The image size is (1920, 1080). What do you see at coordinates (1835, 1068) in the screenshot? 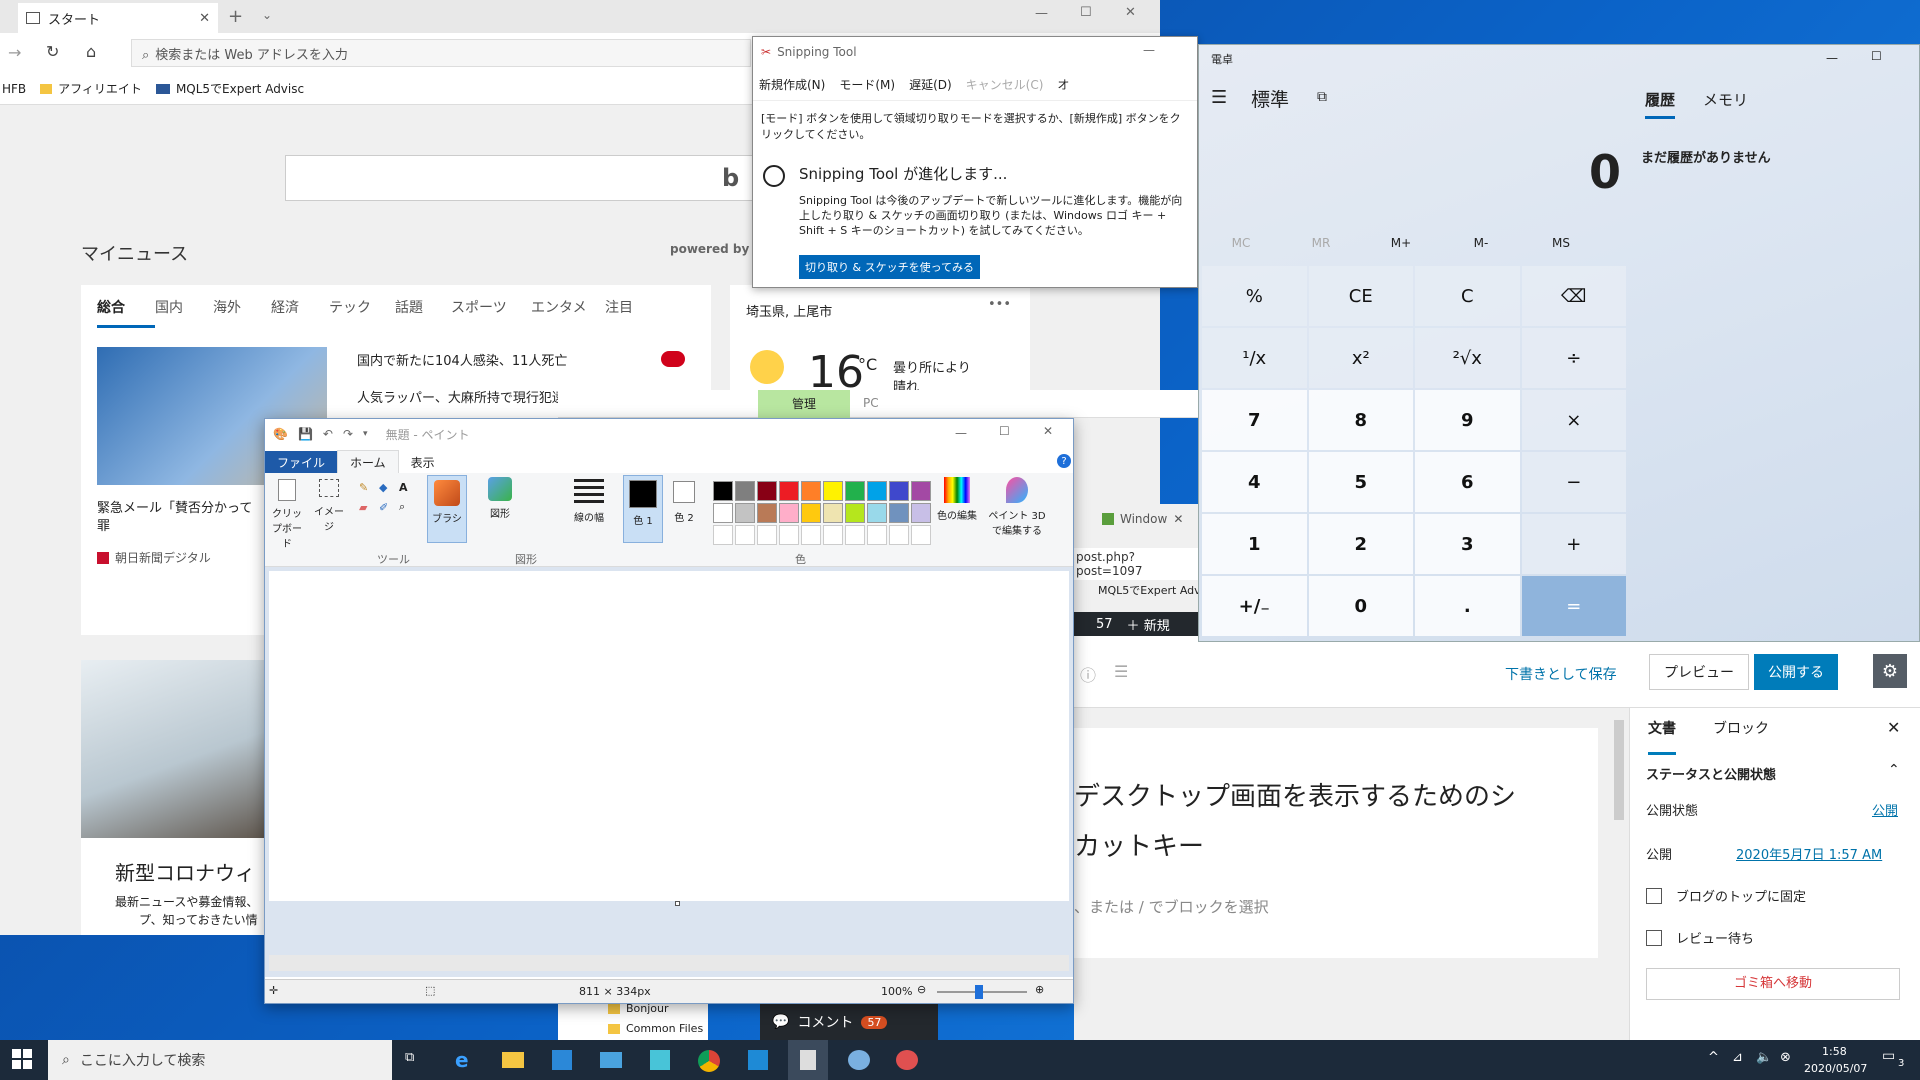
I see `clock-date: 2020/05/07` at bounding box center [1835, 1068].